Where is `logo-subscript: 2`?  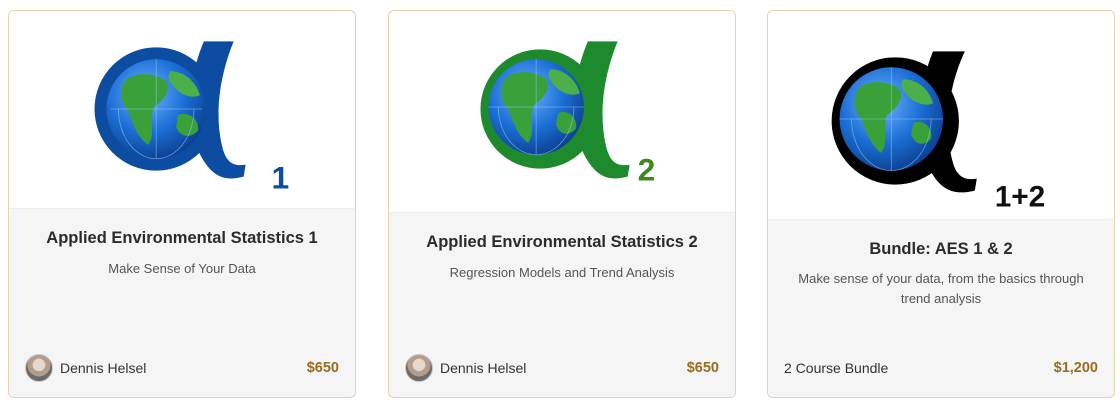 logo-subscript: 2 is located at coordinates (647, 170).